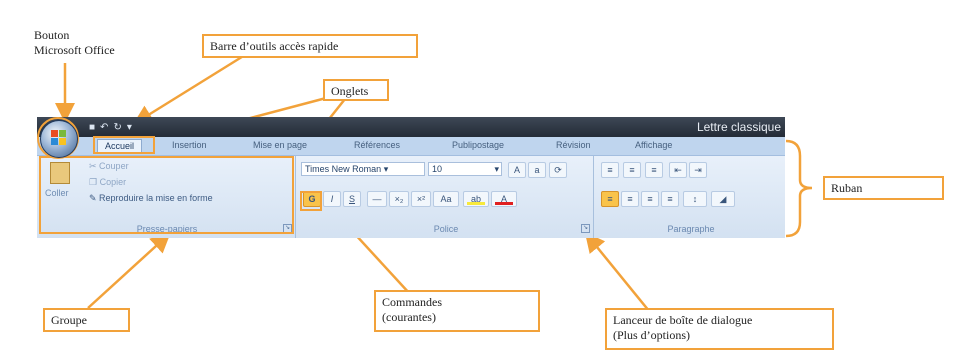 The height and width of the screenshot is (354, 959). Describe the element at coordinates (738, 127) in the screenshot. I see `window-title: Lettre classique` at that location.